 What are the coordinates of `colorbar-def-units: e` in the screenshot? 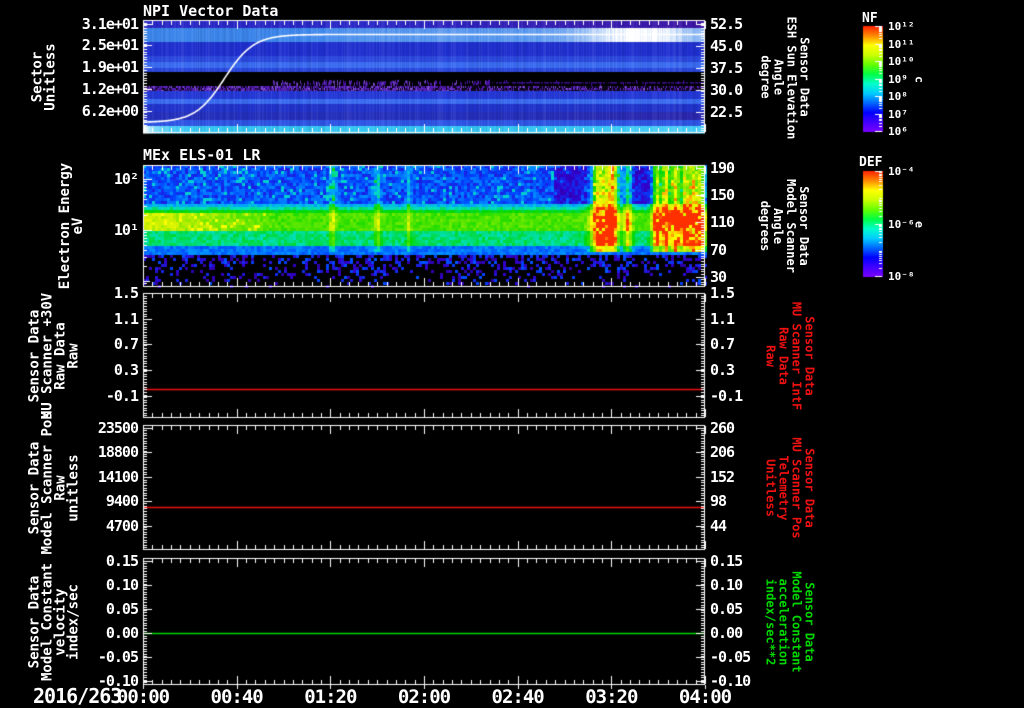 It's located at (919, 224).